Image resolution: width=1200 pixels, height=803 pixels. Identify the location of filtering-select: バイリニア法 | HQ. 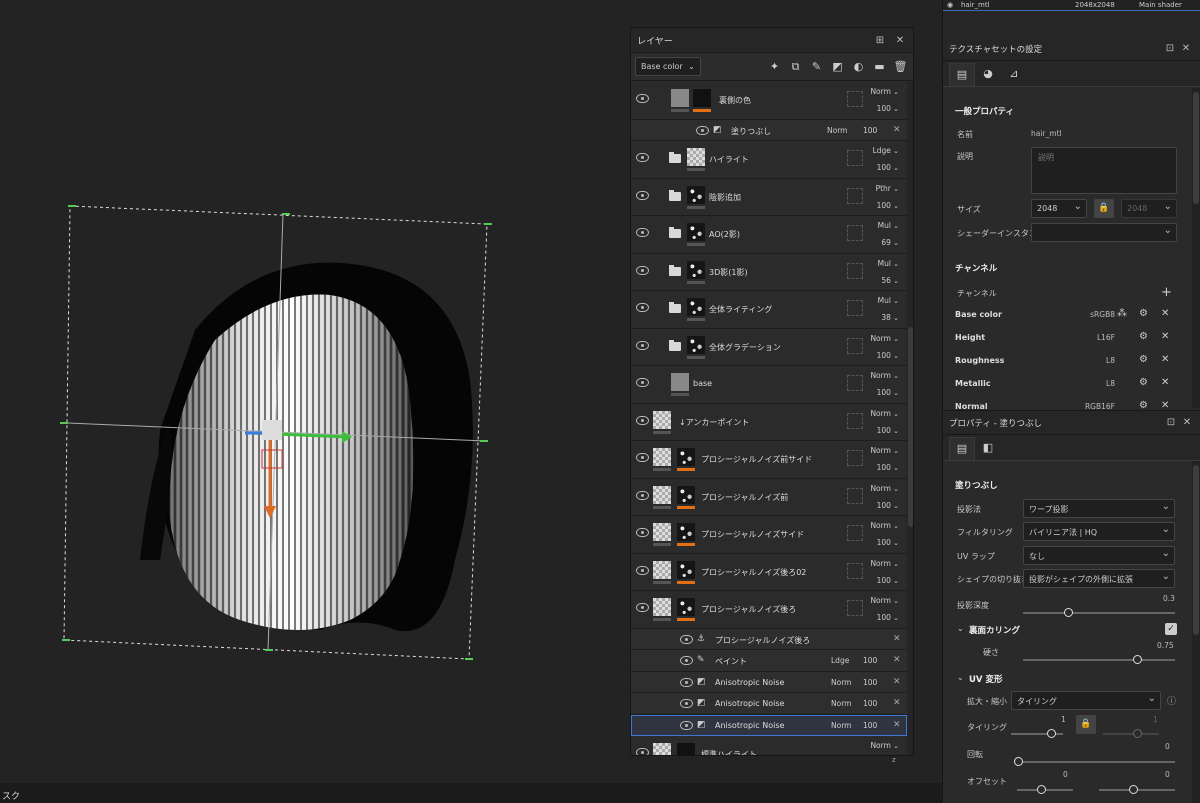
(1099, 531).